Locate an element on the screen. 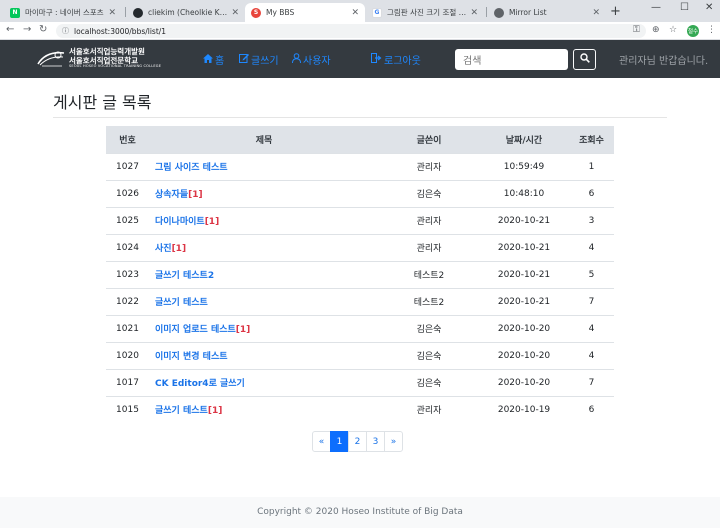 The height and width of the screenshot is (528, 720). reload-icon: ↻ is located at coordinates (43, 29).